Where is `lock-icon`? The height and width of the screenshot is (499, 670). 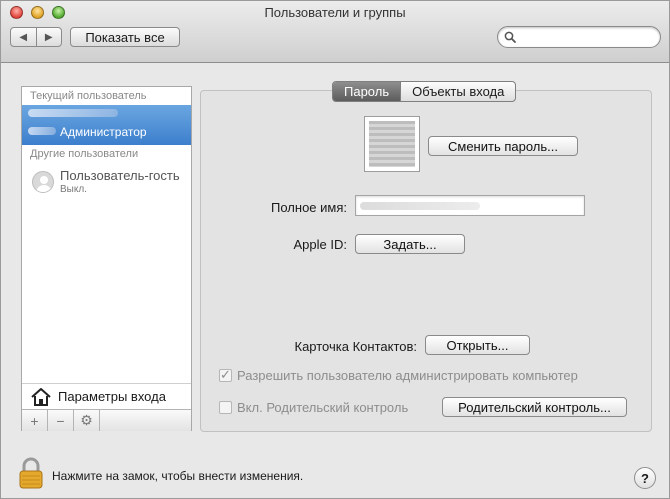
lock-icon is located at coordinates (31, 473).